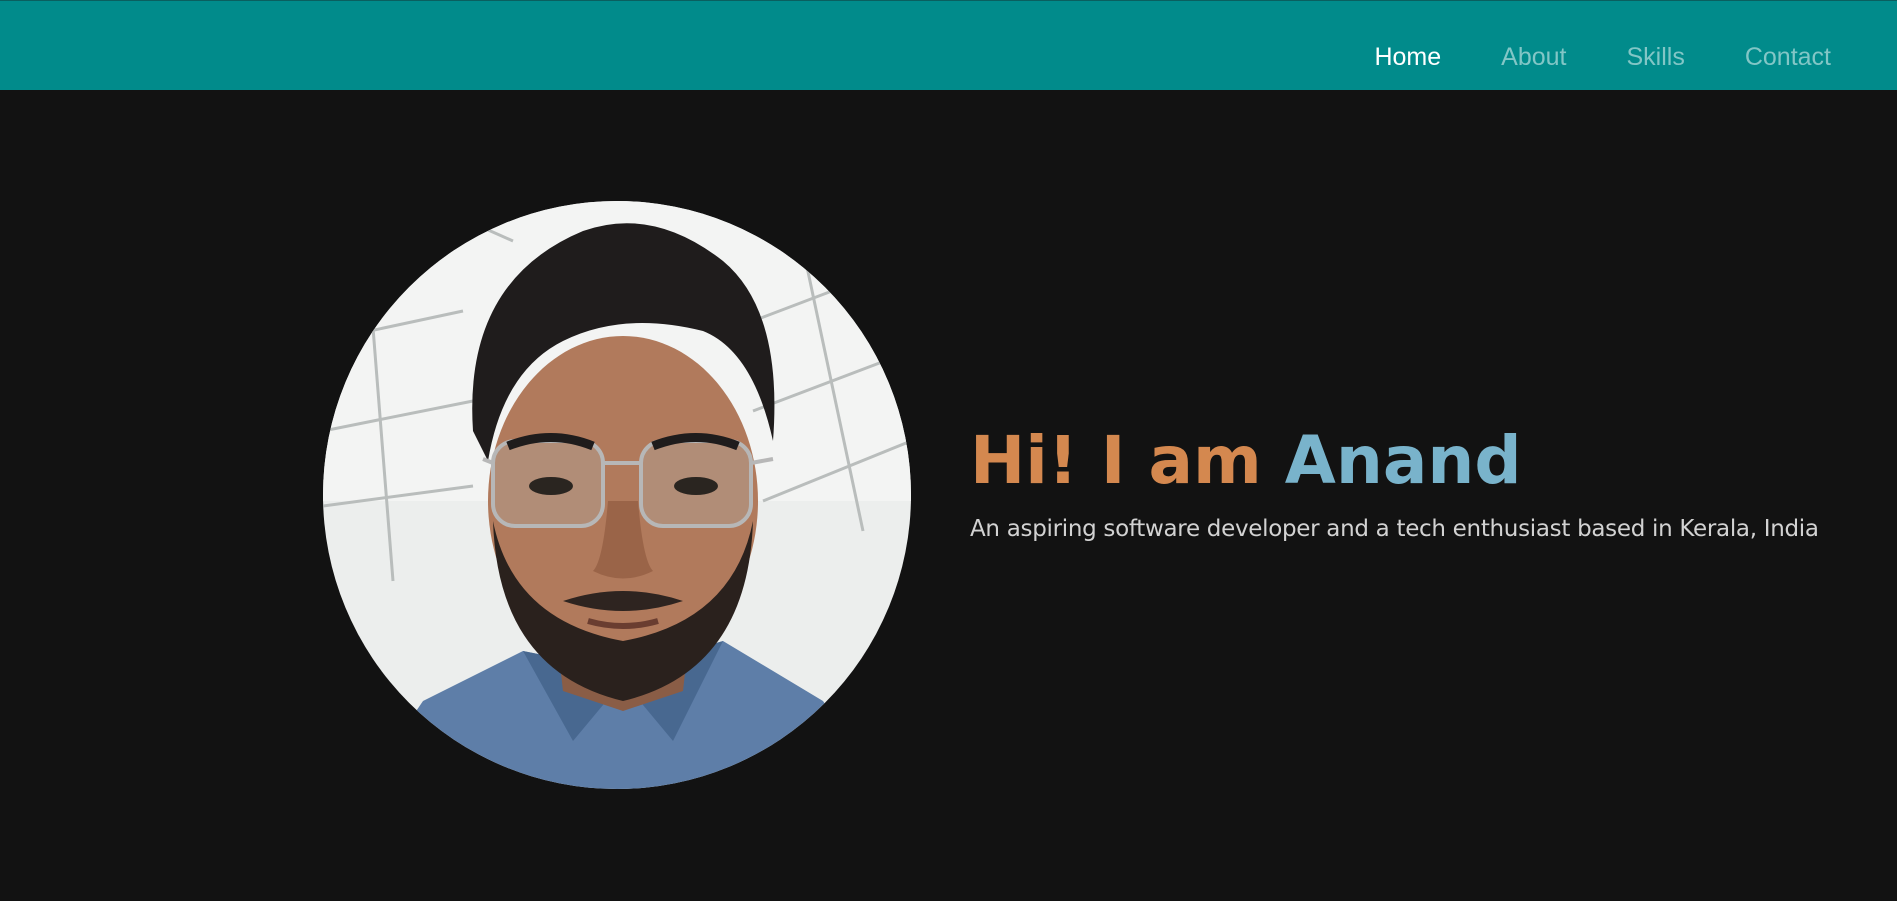 The height and width of the screenshot is (901, 1897). Describe the element at coordinates (1788, 57) in the screenshot. I see `nav-contact-link: Contact` at that location.